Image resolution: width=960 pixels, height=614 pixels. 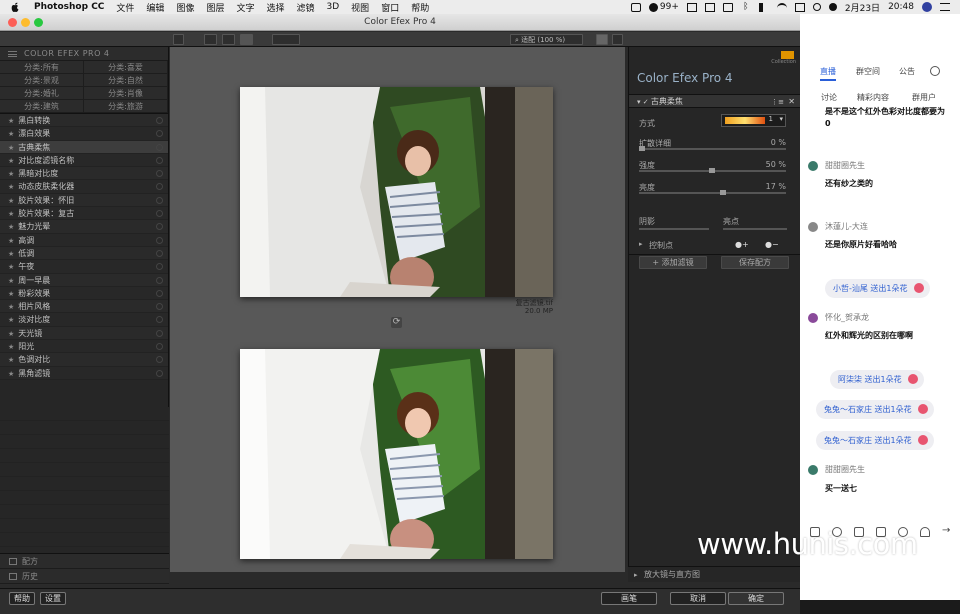 I want to click on filter-item: ★ 对比度滤镜名称, so click(x=84, y=160).